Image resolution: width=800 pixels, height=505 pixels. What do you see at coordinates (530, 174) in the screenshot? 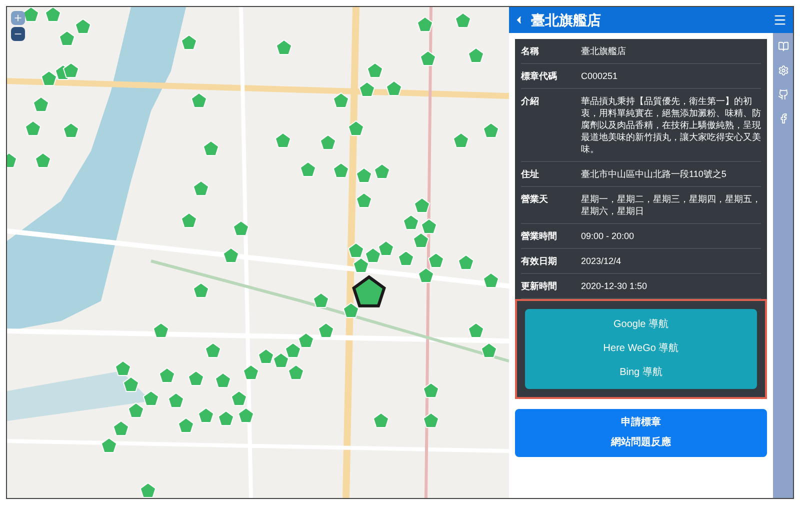
I see `detail-label: 住址` at bounding box center [530, 174].